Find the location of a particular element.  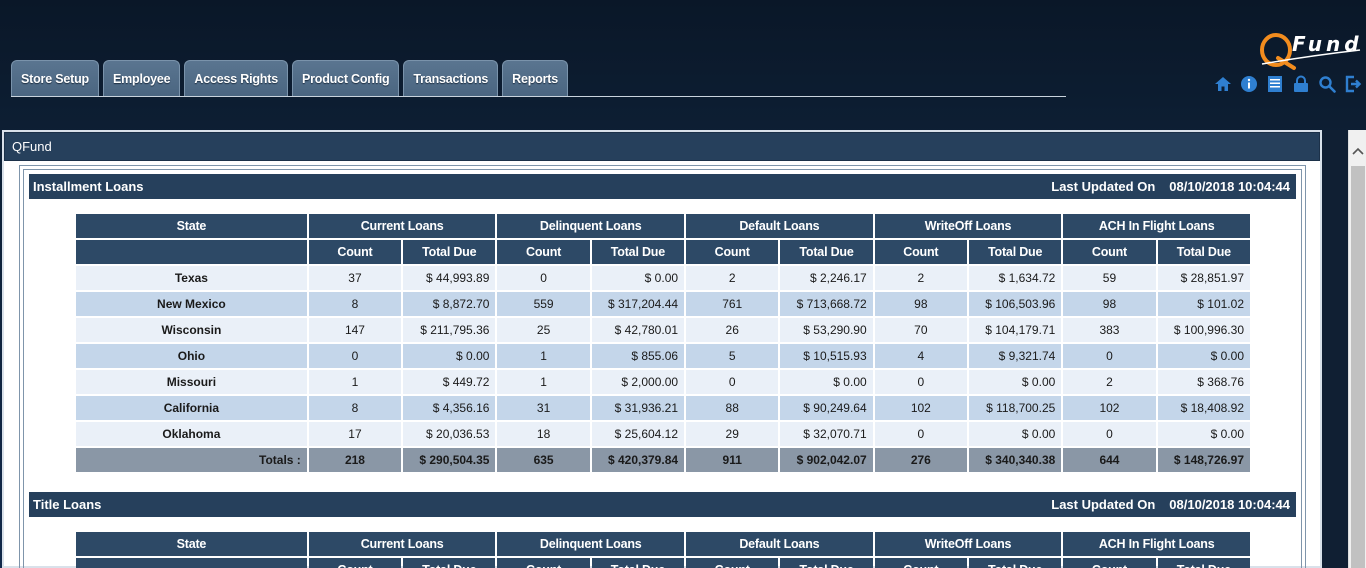

count-cell: 18 is located at coordinates (543, 434).